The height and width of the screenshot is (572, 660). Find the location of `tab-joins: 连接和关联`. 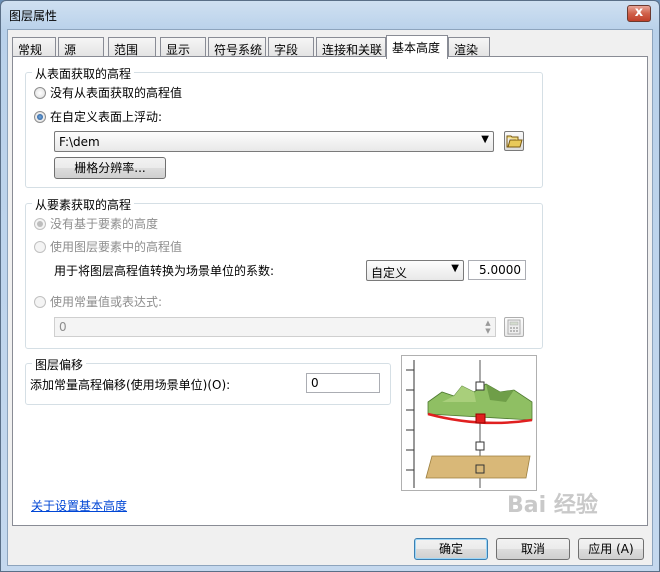

tab-joins: 连接和关联 is located at coordinates (351, 47).